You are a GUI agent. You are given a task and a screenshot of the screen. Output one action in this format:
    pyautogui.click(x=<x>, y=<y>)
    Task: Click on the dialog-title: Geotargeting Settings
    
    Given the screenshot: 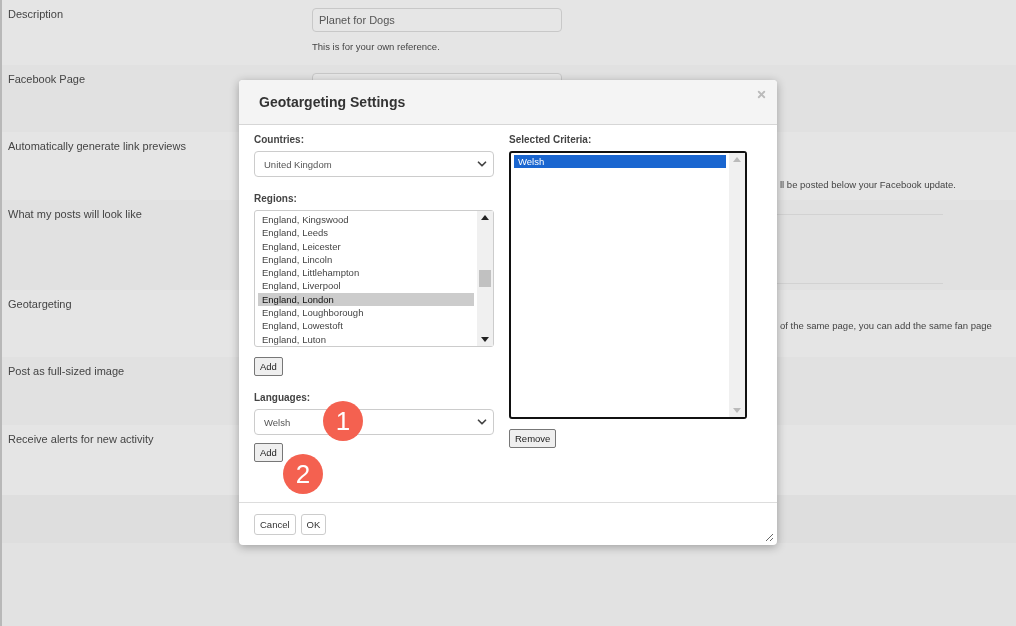 What is the action you would take?
    pyautogui.click(x=332, y=102)
    